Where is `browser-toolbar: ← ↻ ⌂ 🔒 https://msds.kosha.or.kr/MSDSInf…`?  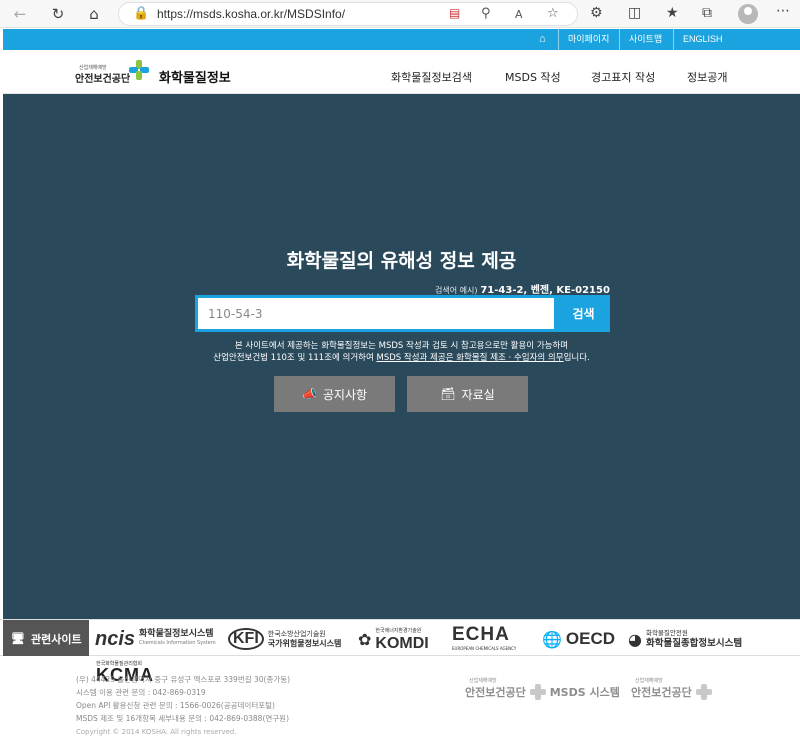 browser-toolbar: ← ↻ ⌂ 🔒 https://msds.kosha.or.kr/MSDSInf… is located at coordinates (400, 14).